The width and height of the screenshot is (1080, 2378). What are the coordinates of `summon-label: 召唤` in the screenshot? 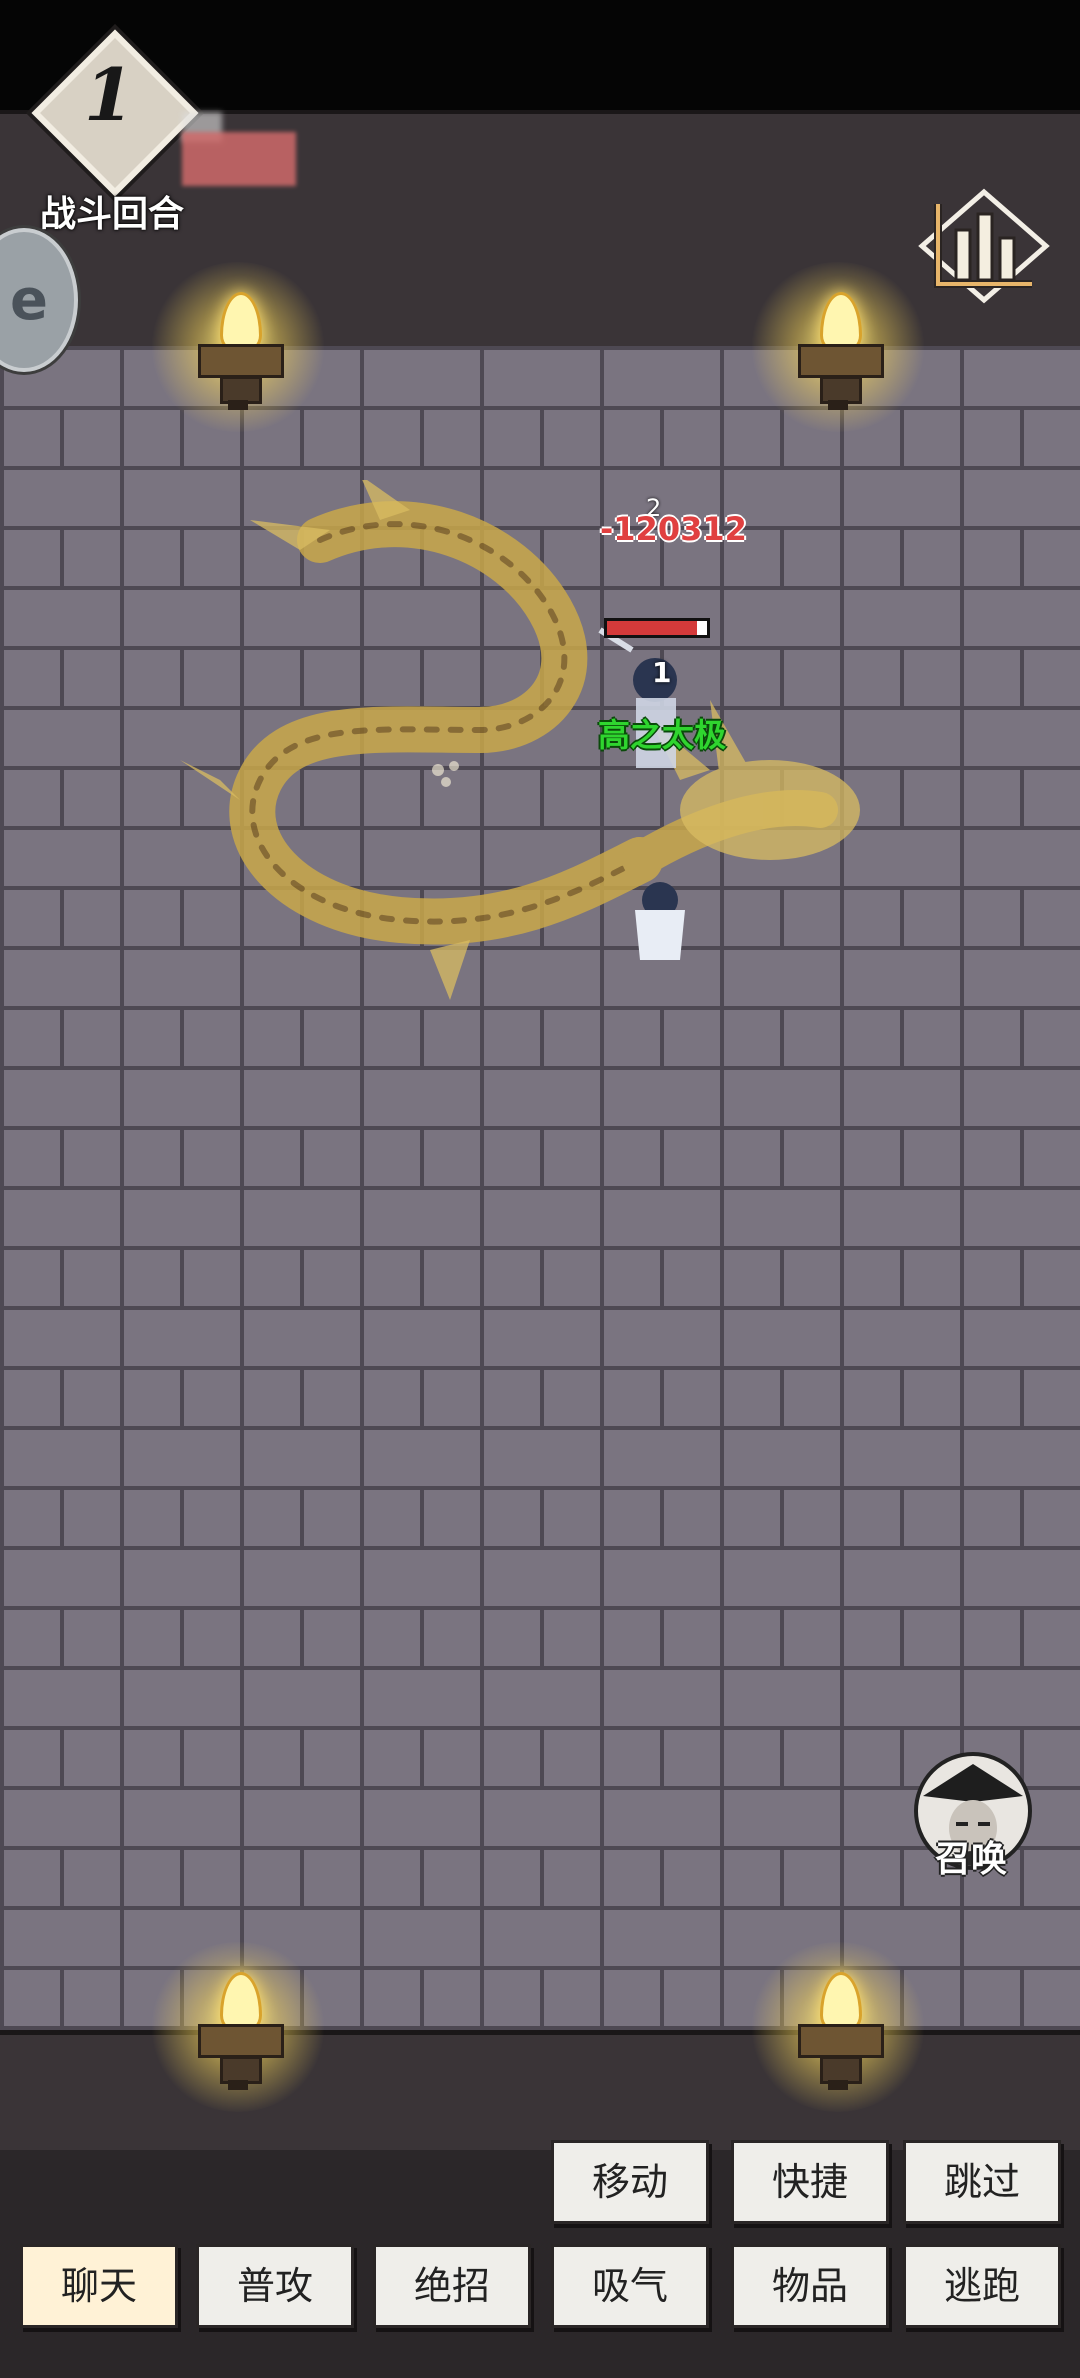 It's located at (970, 1859).